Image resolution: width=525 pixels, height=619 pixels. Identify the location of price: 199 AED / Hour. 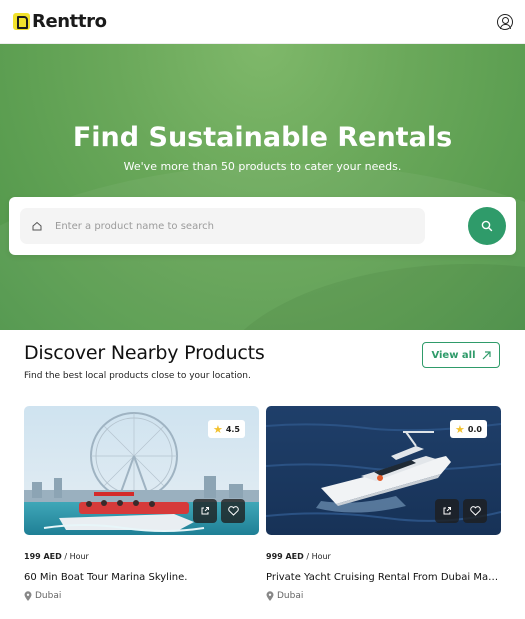
(56, 556).